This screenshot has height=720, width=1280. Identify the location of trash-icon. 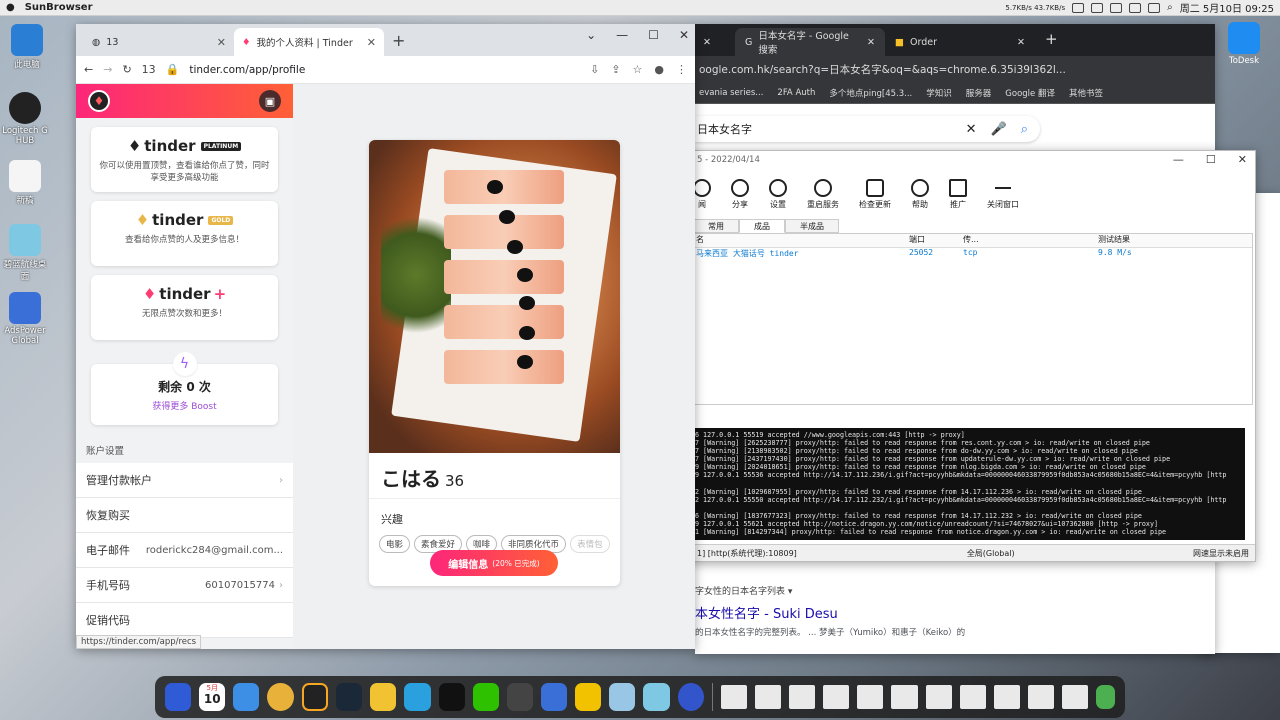
(1106, 697).